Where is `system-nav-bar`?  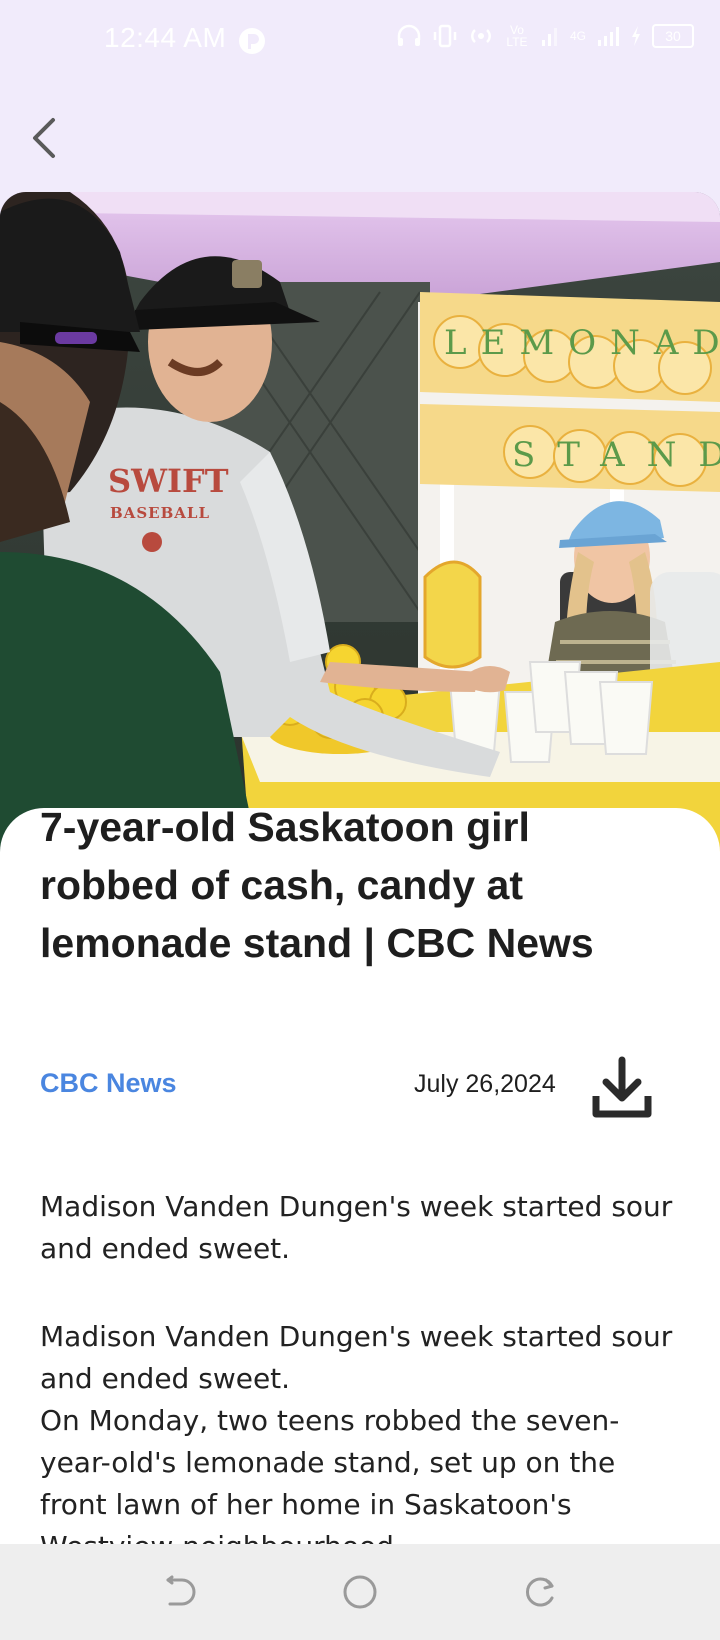
system-nav-bar is located at coordinates (360, 1592).